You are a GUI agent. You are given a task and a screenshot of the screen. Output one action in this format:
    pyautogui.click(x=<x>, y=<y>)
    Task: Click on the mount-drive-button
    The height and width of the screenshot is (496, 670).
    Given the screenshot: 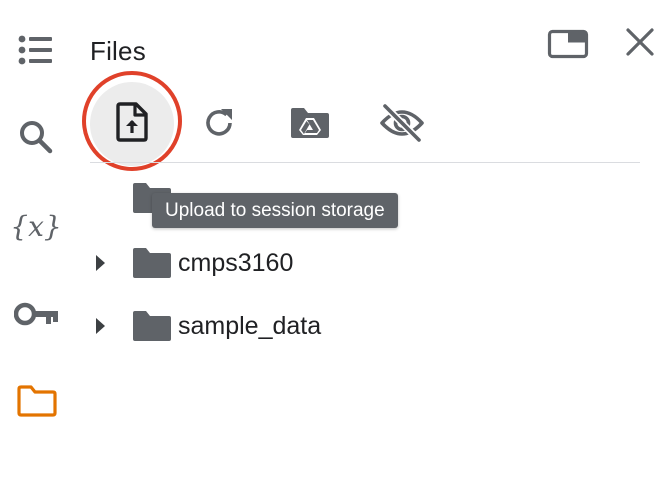 What is the action you would take?
    pyautogui.click(x=310, y=125)
    